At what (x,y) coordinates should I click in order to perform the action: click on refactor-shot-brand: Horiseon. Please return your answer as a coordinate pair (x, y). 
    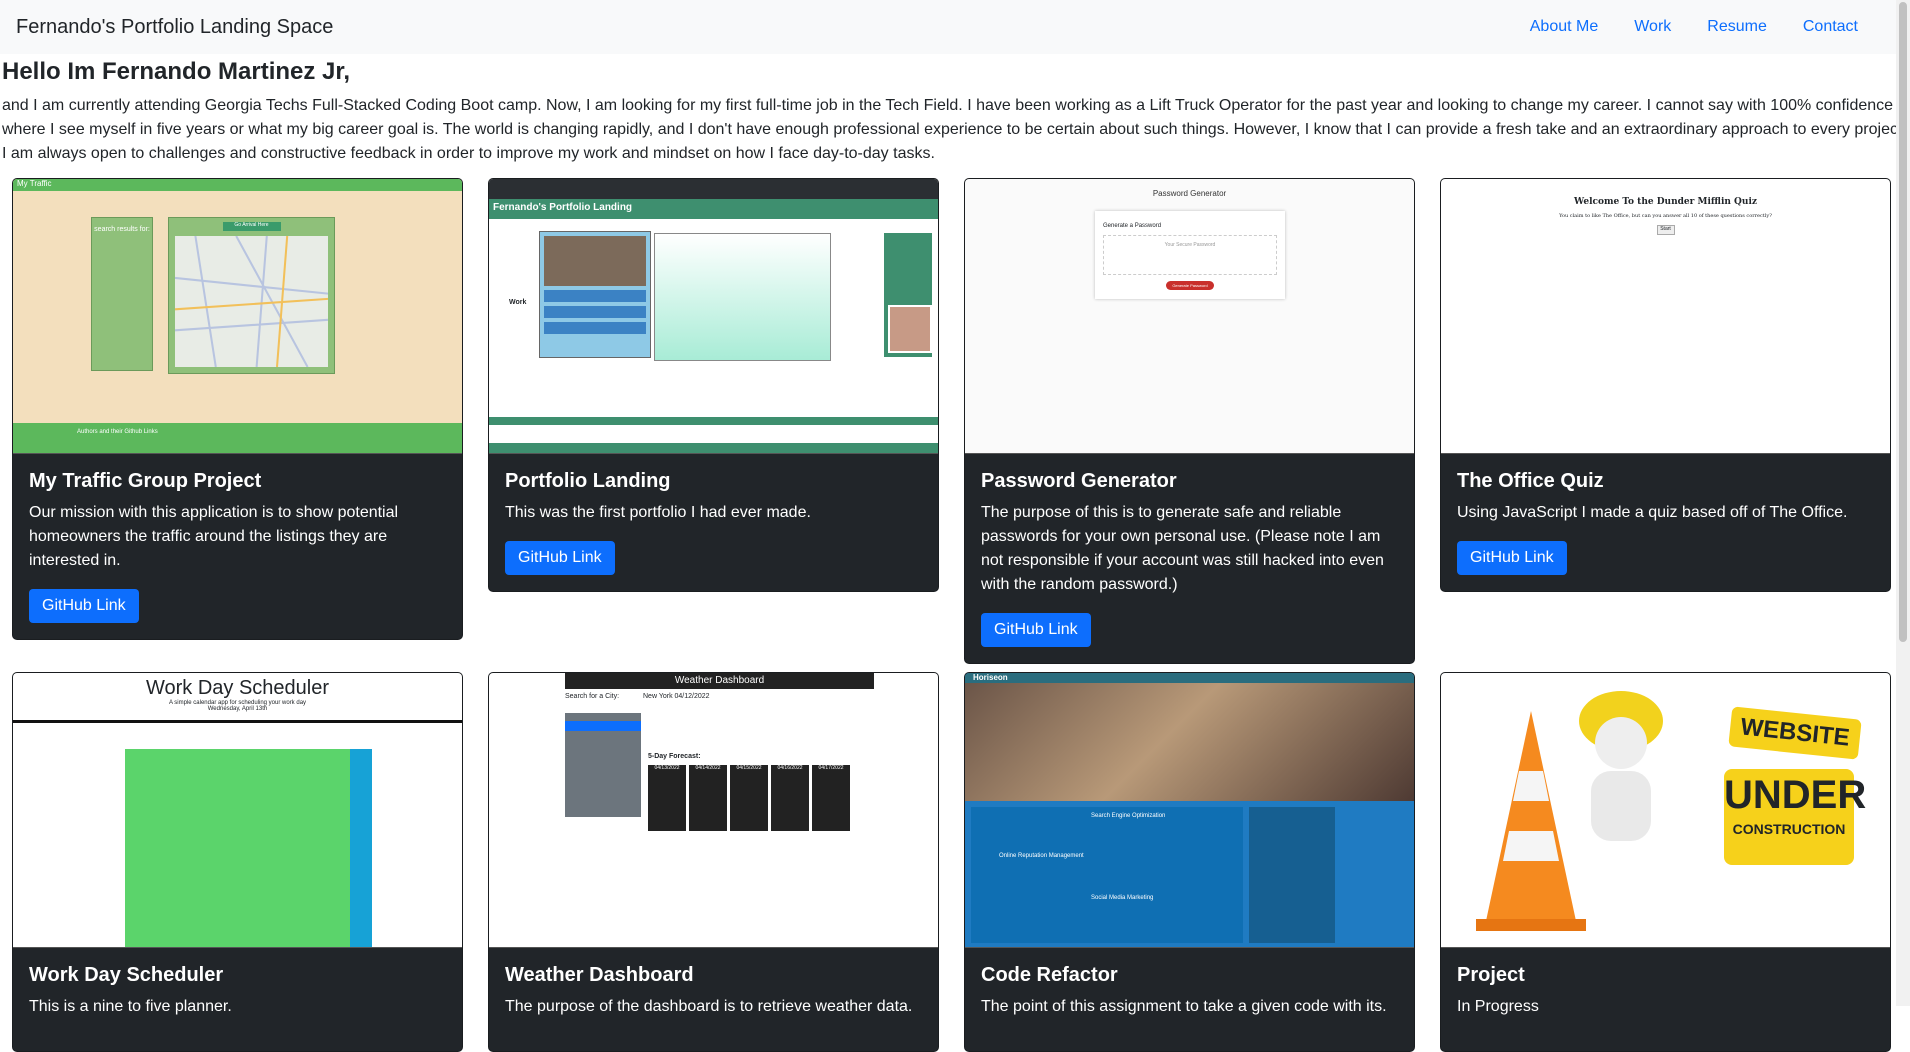
    Looking at the image, I should click on (1189, 678).